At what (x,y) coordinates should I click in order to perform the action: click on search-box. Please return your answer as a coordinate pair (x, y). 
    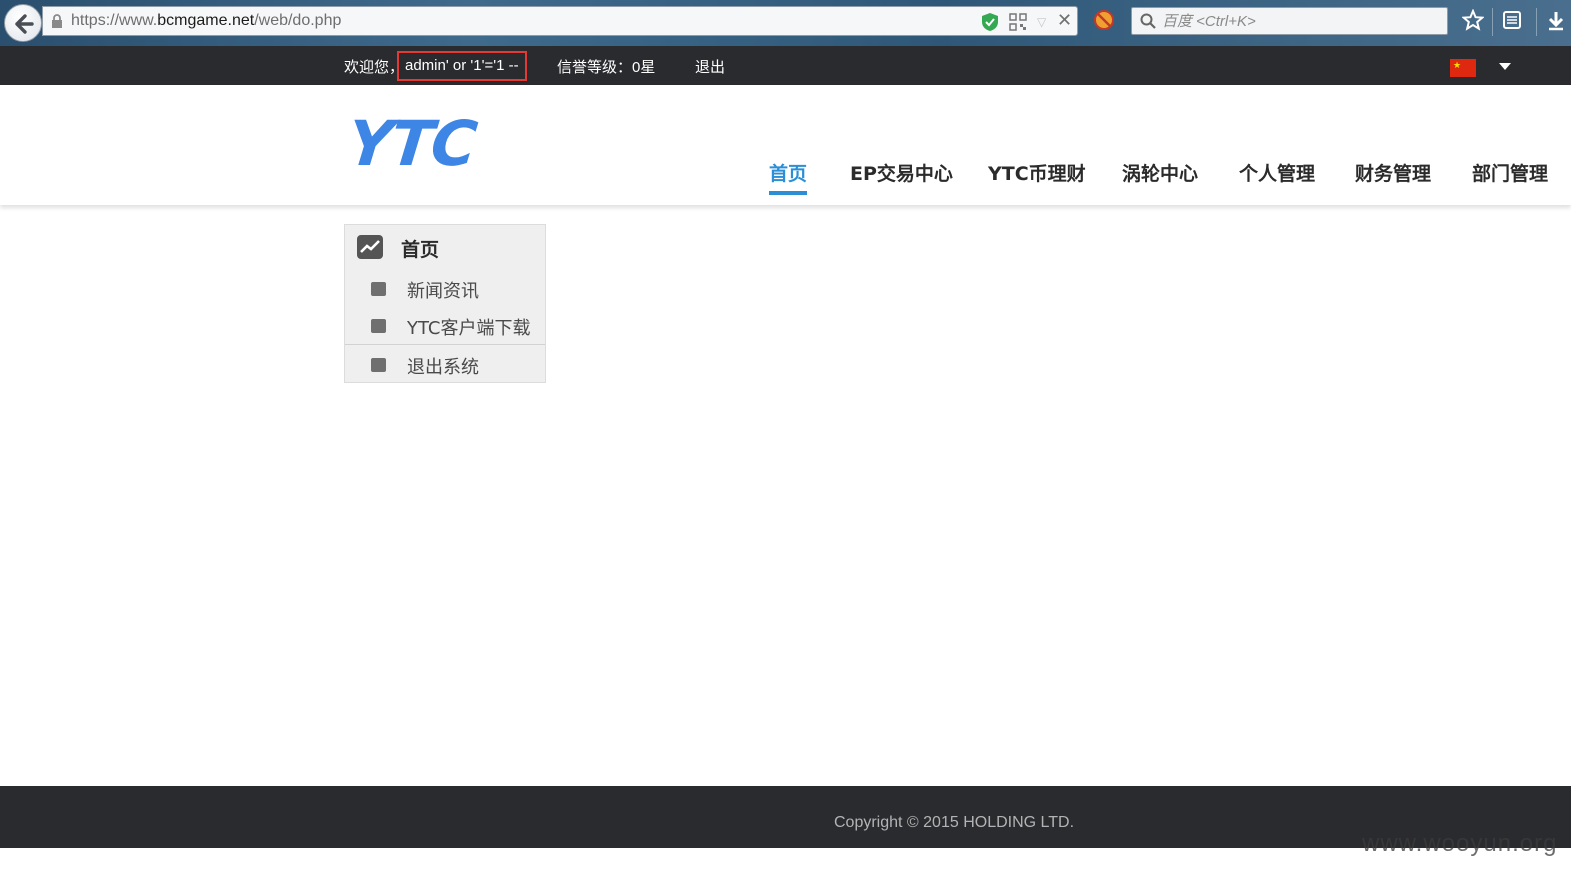
    Looking at the image, I should click on (1289, 21).